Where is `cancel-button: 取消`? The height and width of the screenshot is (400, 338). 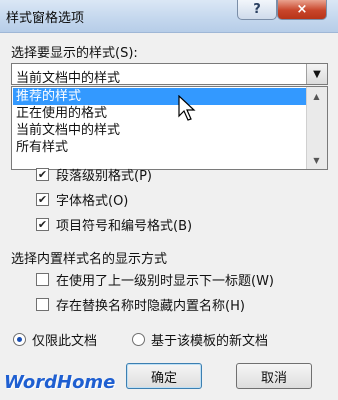
cancel-button: 取消 is located at coordinates (274, 376).